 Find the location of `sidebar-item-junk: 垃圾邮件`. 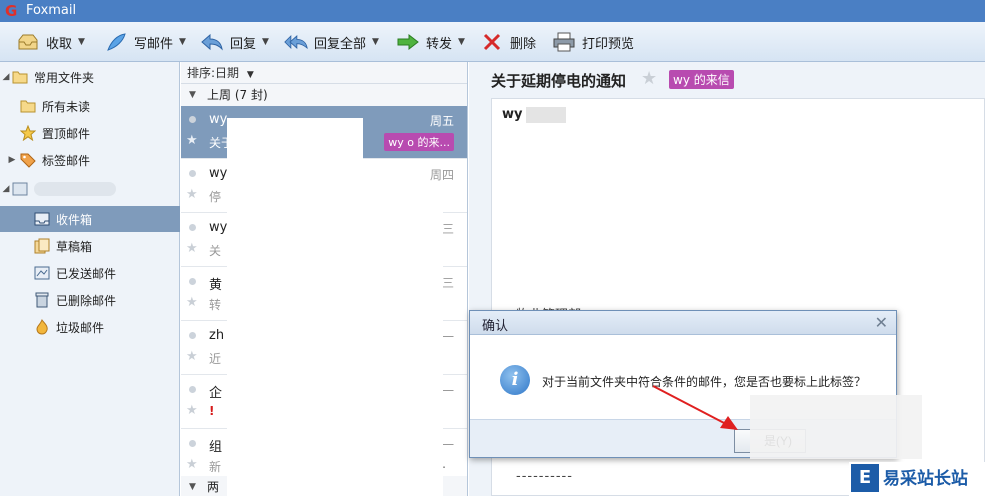

sidebar-item-junk: 垃圾邮件 is located at coordinates (90, 327).